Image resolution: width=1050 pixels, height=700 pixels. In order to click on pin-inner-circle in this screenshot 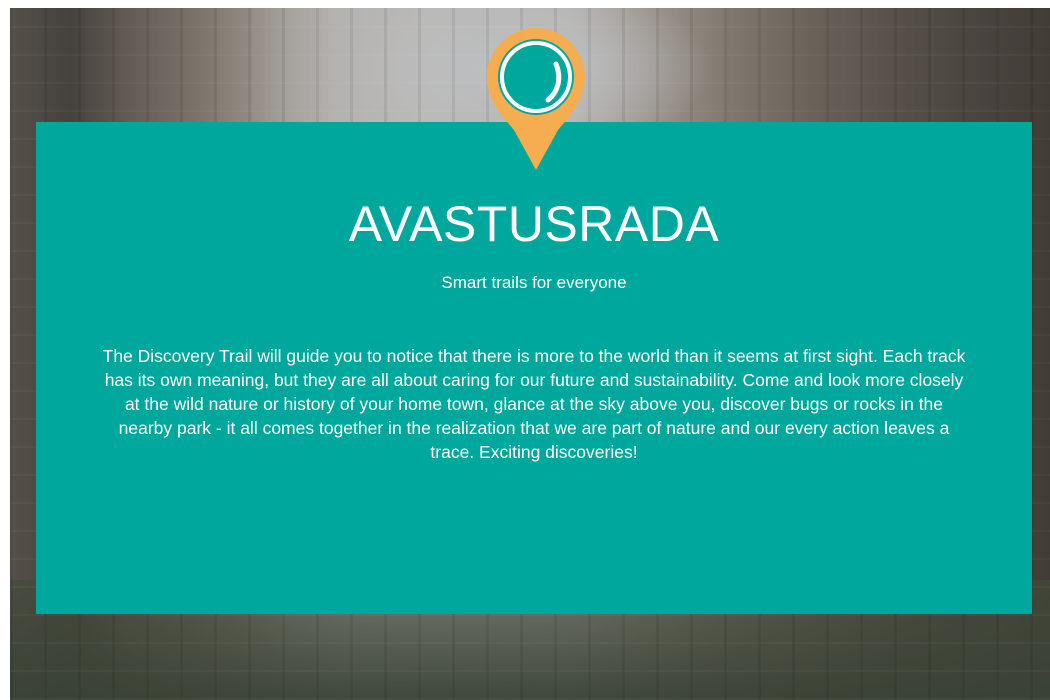, I will do `click(536, 77)`.